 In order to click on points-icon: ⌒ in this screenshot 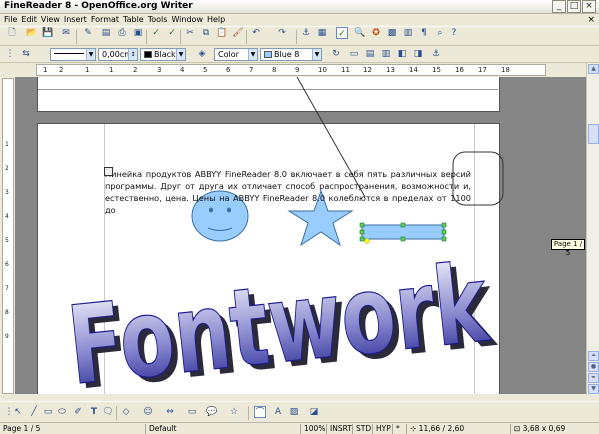, I will do `click(260, 412)`.